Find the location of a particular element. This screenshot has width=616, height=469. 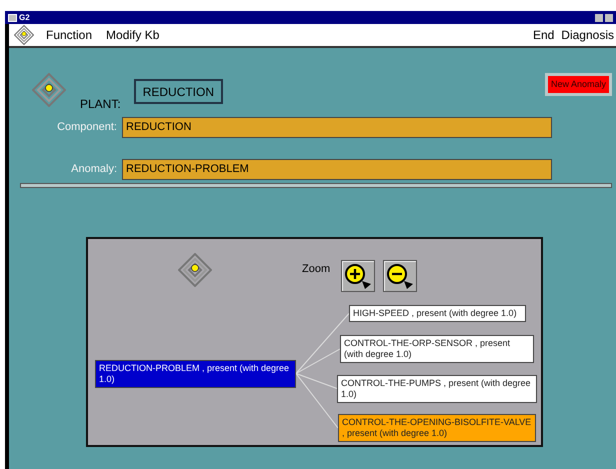

restore-icon is located at coordinates (609, 18).